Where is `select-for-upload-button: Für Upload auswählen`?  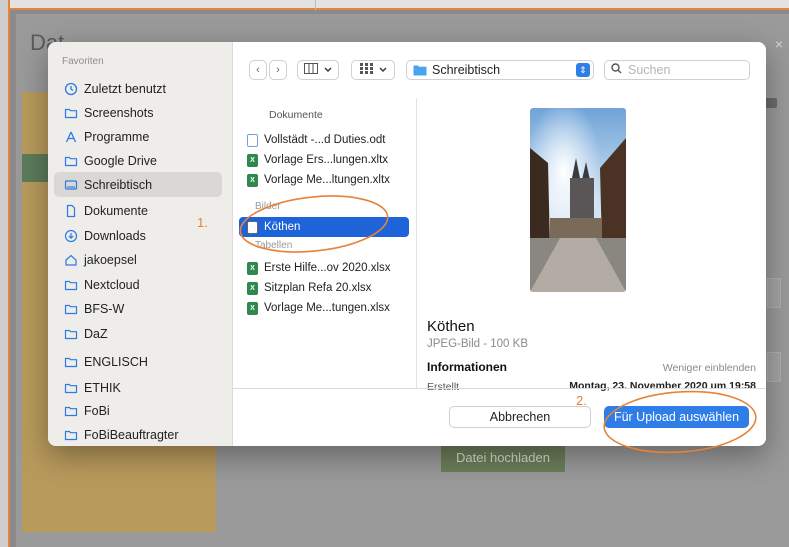 select-for-upload-button: Für Upload auswählen is located at coordinates (676, 417).